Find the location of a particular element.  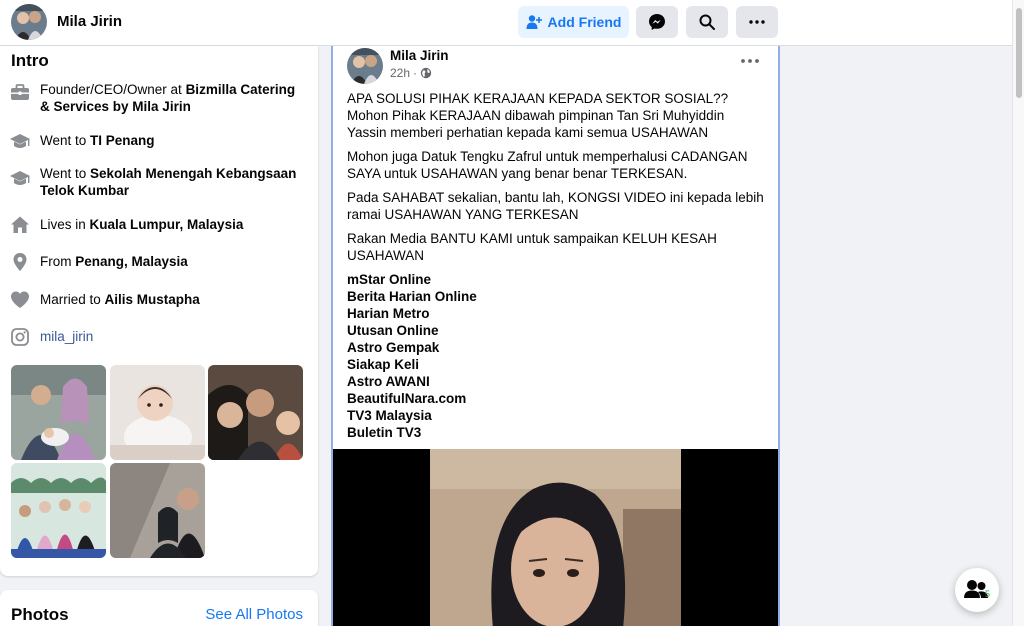

message-button is located at coordinates (657, 22).